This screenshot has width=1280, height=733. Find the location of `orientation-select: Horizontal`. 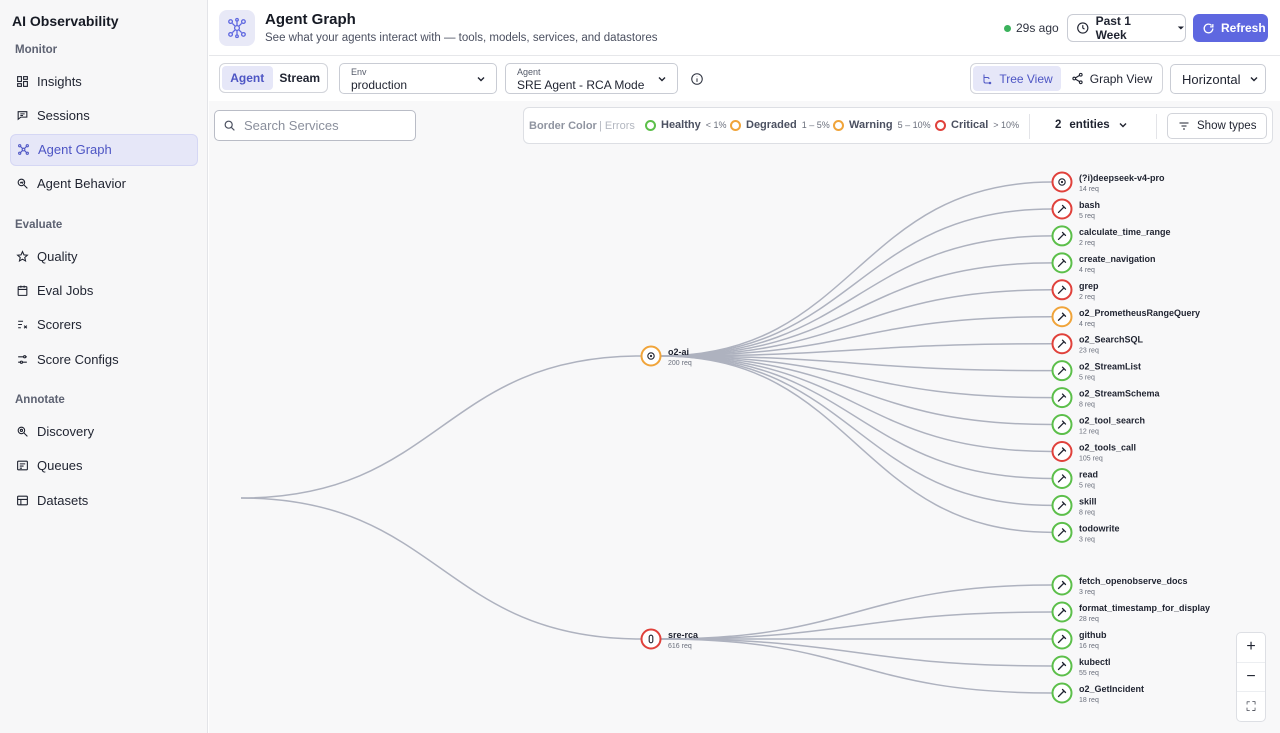

orientation-select: Horizontal is located at coordinates (1218, 79).